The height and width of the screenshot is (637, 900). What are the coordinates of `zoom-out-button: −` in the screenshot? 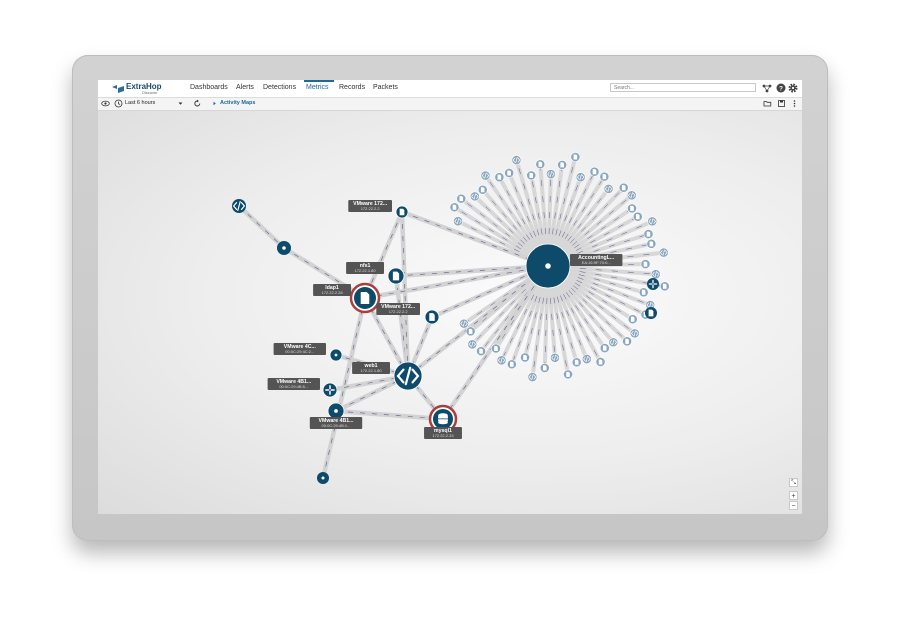 It's located at (793, 505).